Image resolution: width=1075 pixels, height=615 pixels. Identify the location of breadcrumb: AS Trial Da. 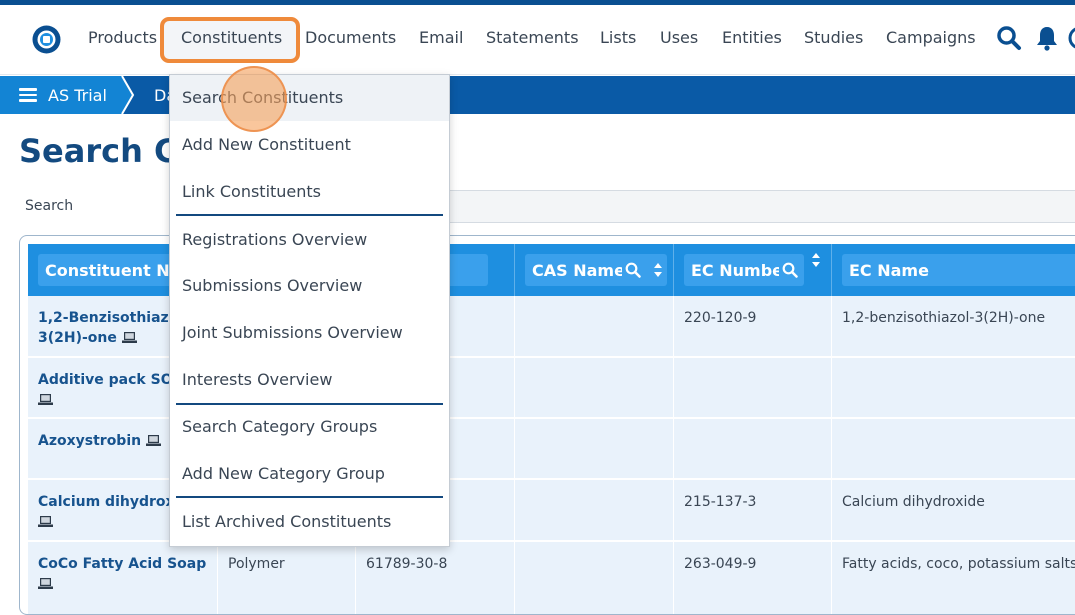
(537, 95).